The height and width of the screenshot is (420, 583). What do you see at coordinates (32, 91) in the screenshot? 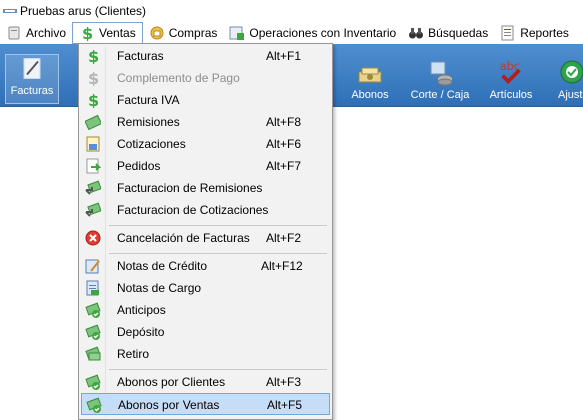
I see `toolbar-facturas-label: Facturas` at bounding box center [32, 91].